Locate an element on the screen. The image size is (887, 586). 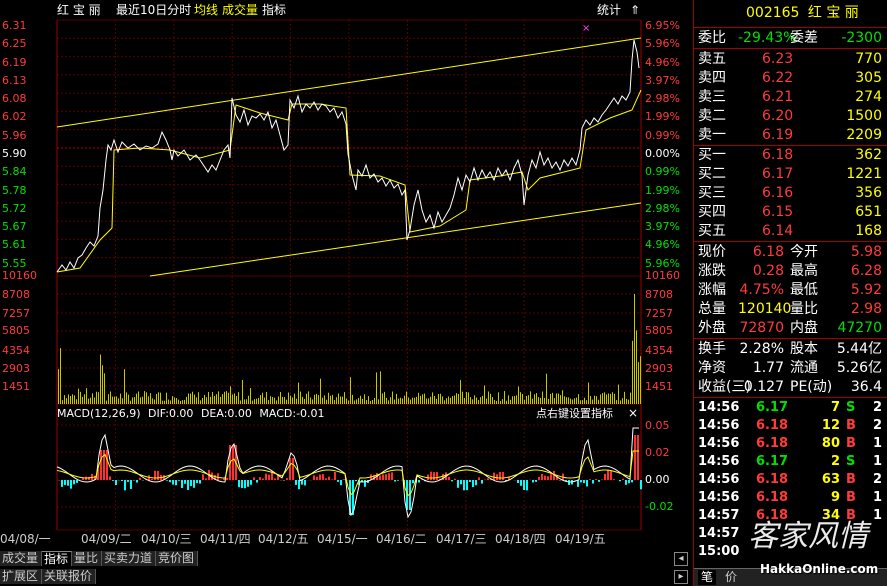
date-label: 04/16/二 is located at coordinates (401, 539).